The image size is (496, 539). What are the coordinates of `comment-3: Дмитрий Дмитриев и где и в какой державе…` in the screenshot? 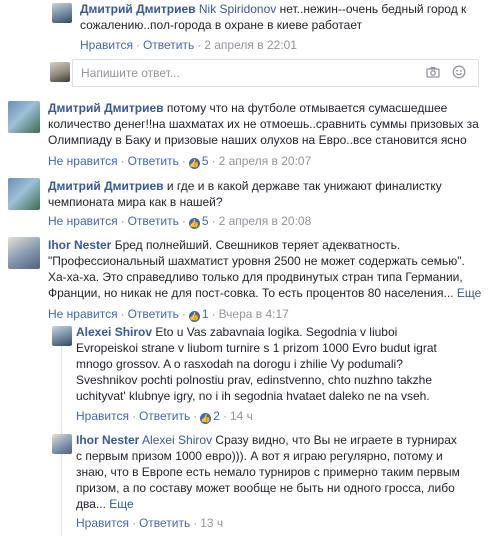 It's located at (250, 204).